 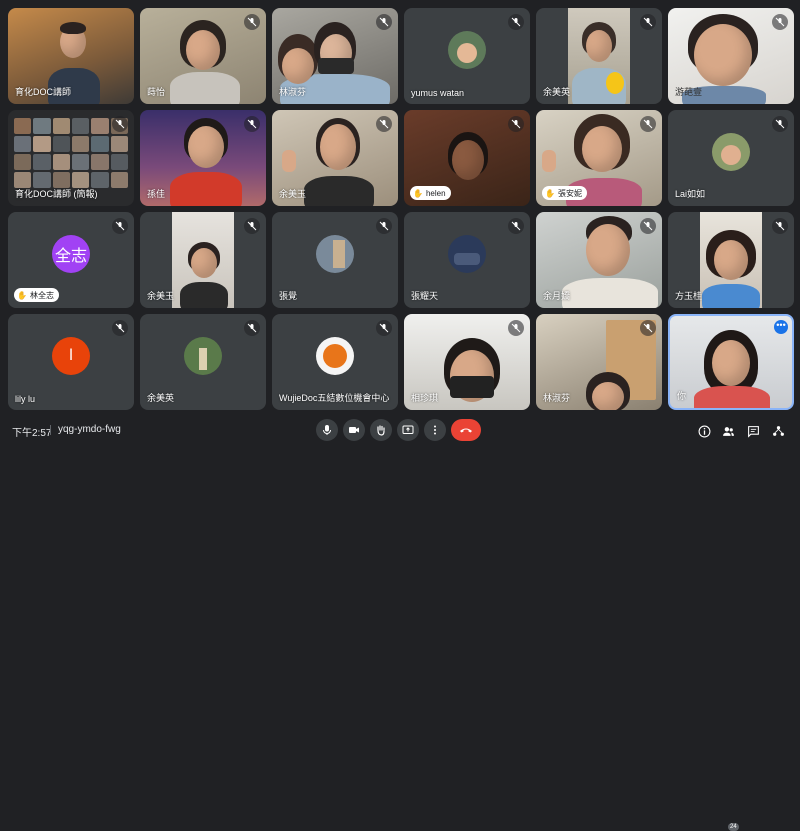 I want to click on chat-button, so click(x=753, y=431).